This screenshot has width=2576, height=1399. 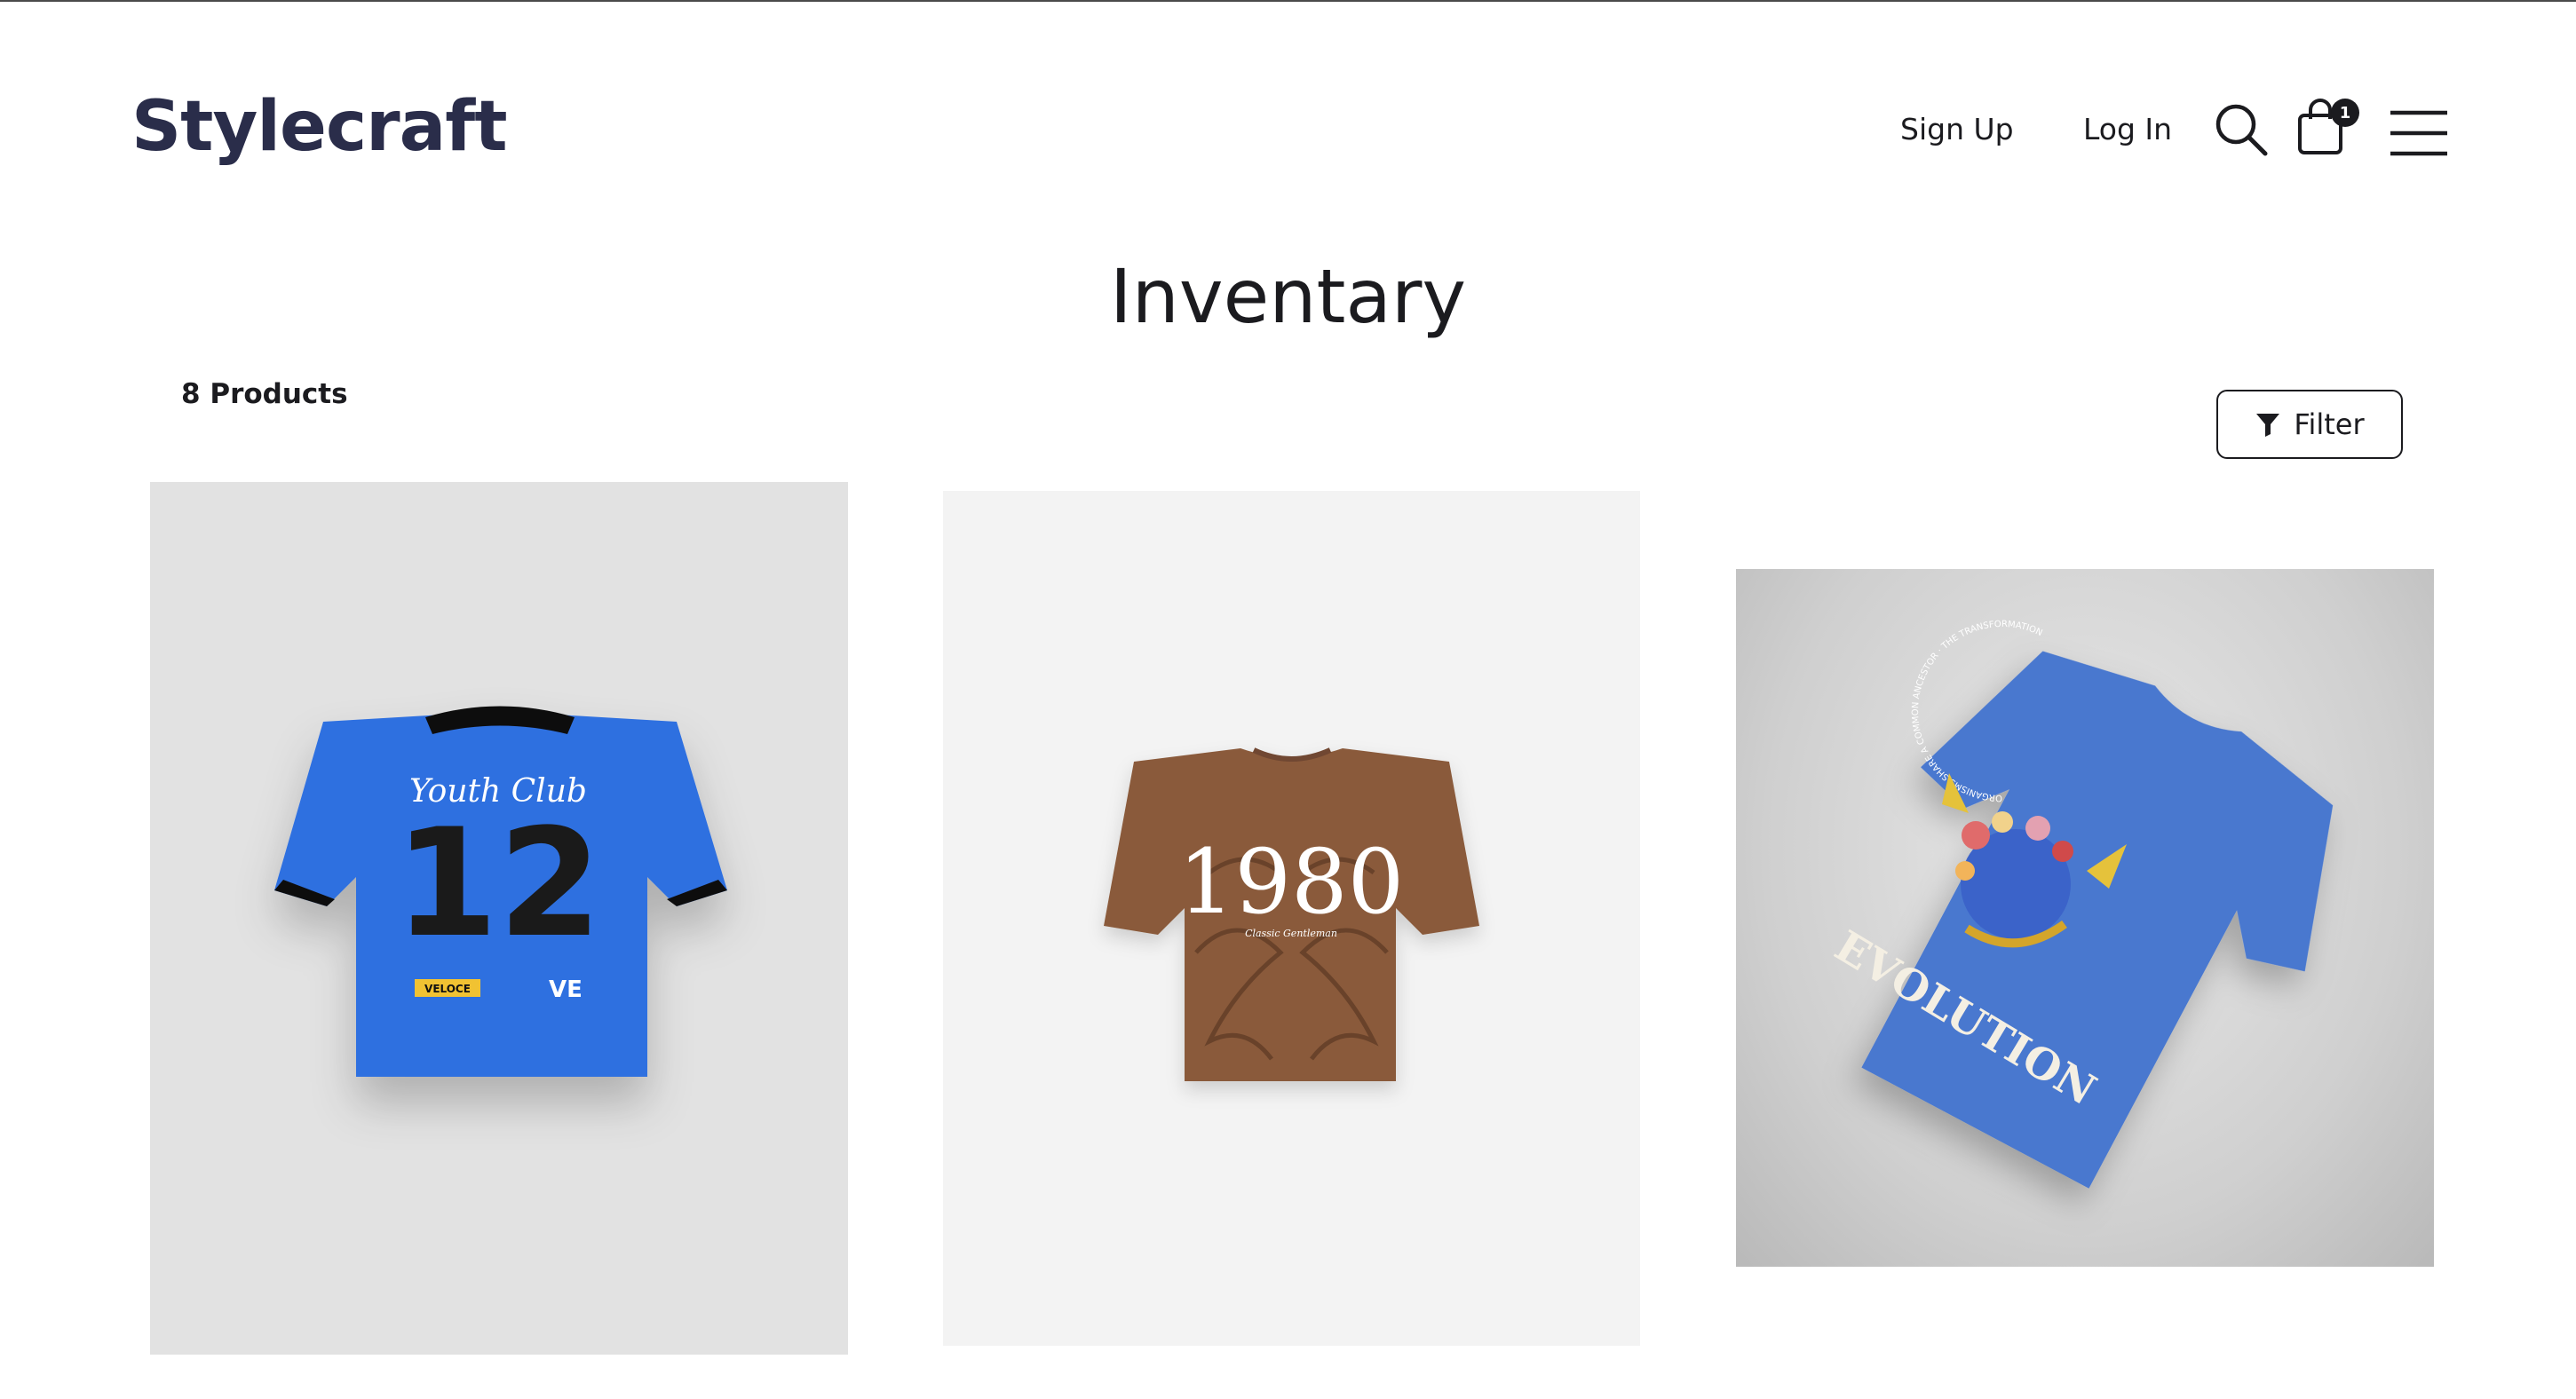 I want to click on brand-logo: Stylecraft, so click(x=320, y=141).